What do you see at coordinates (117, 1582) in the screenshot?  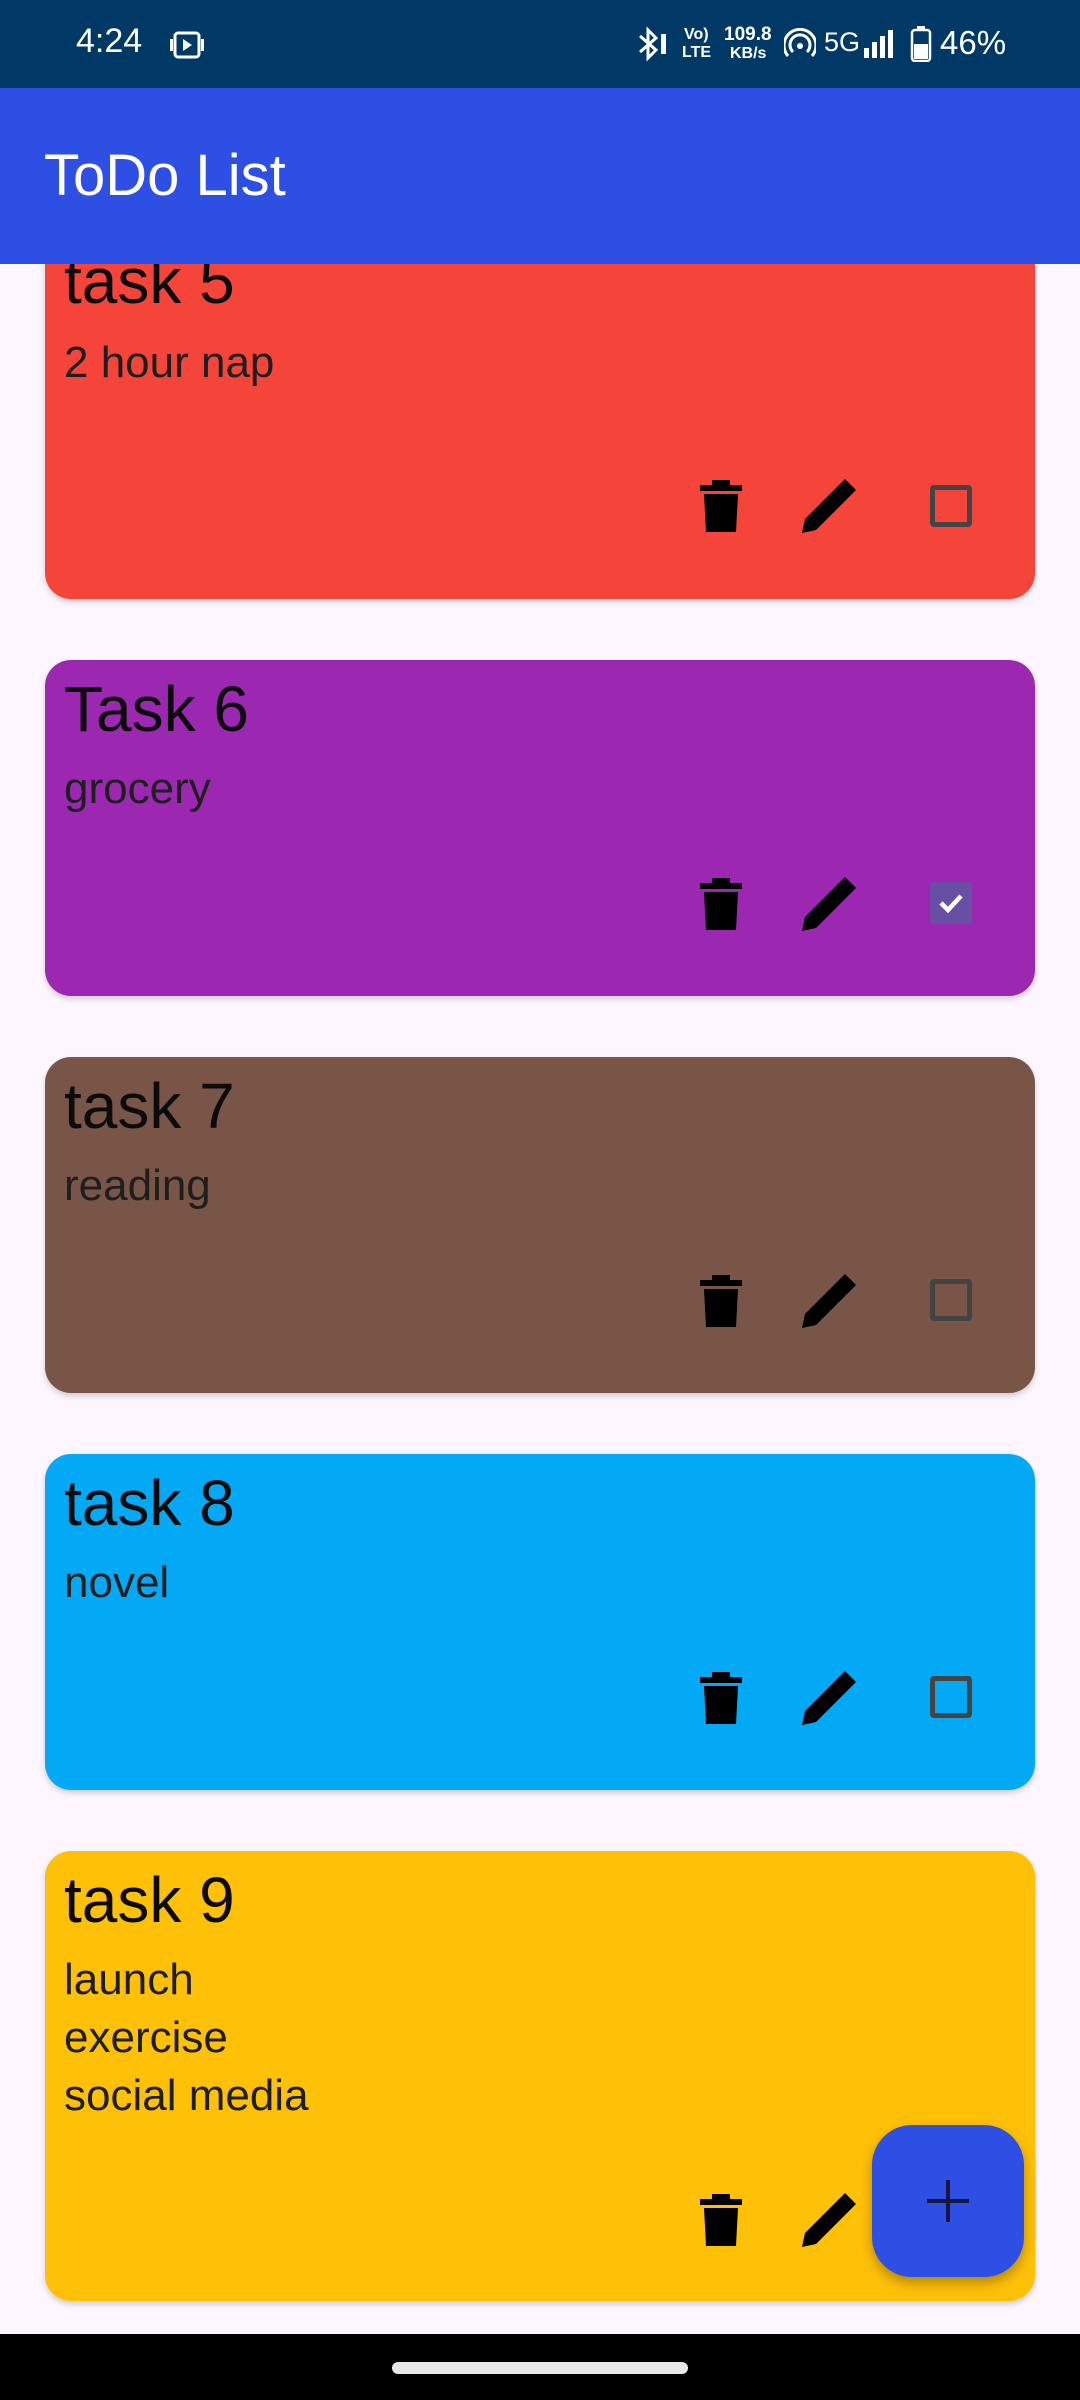 I see `task-description: novel` at bounding box center [117, 1582].